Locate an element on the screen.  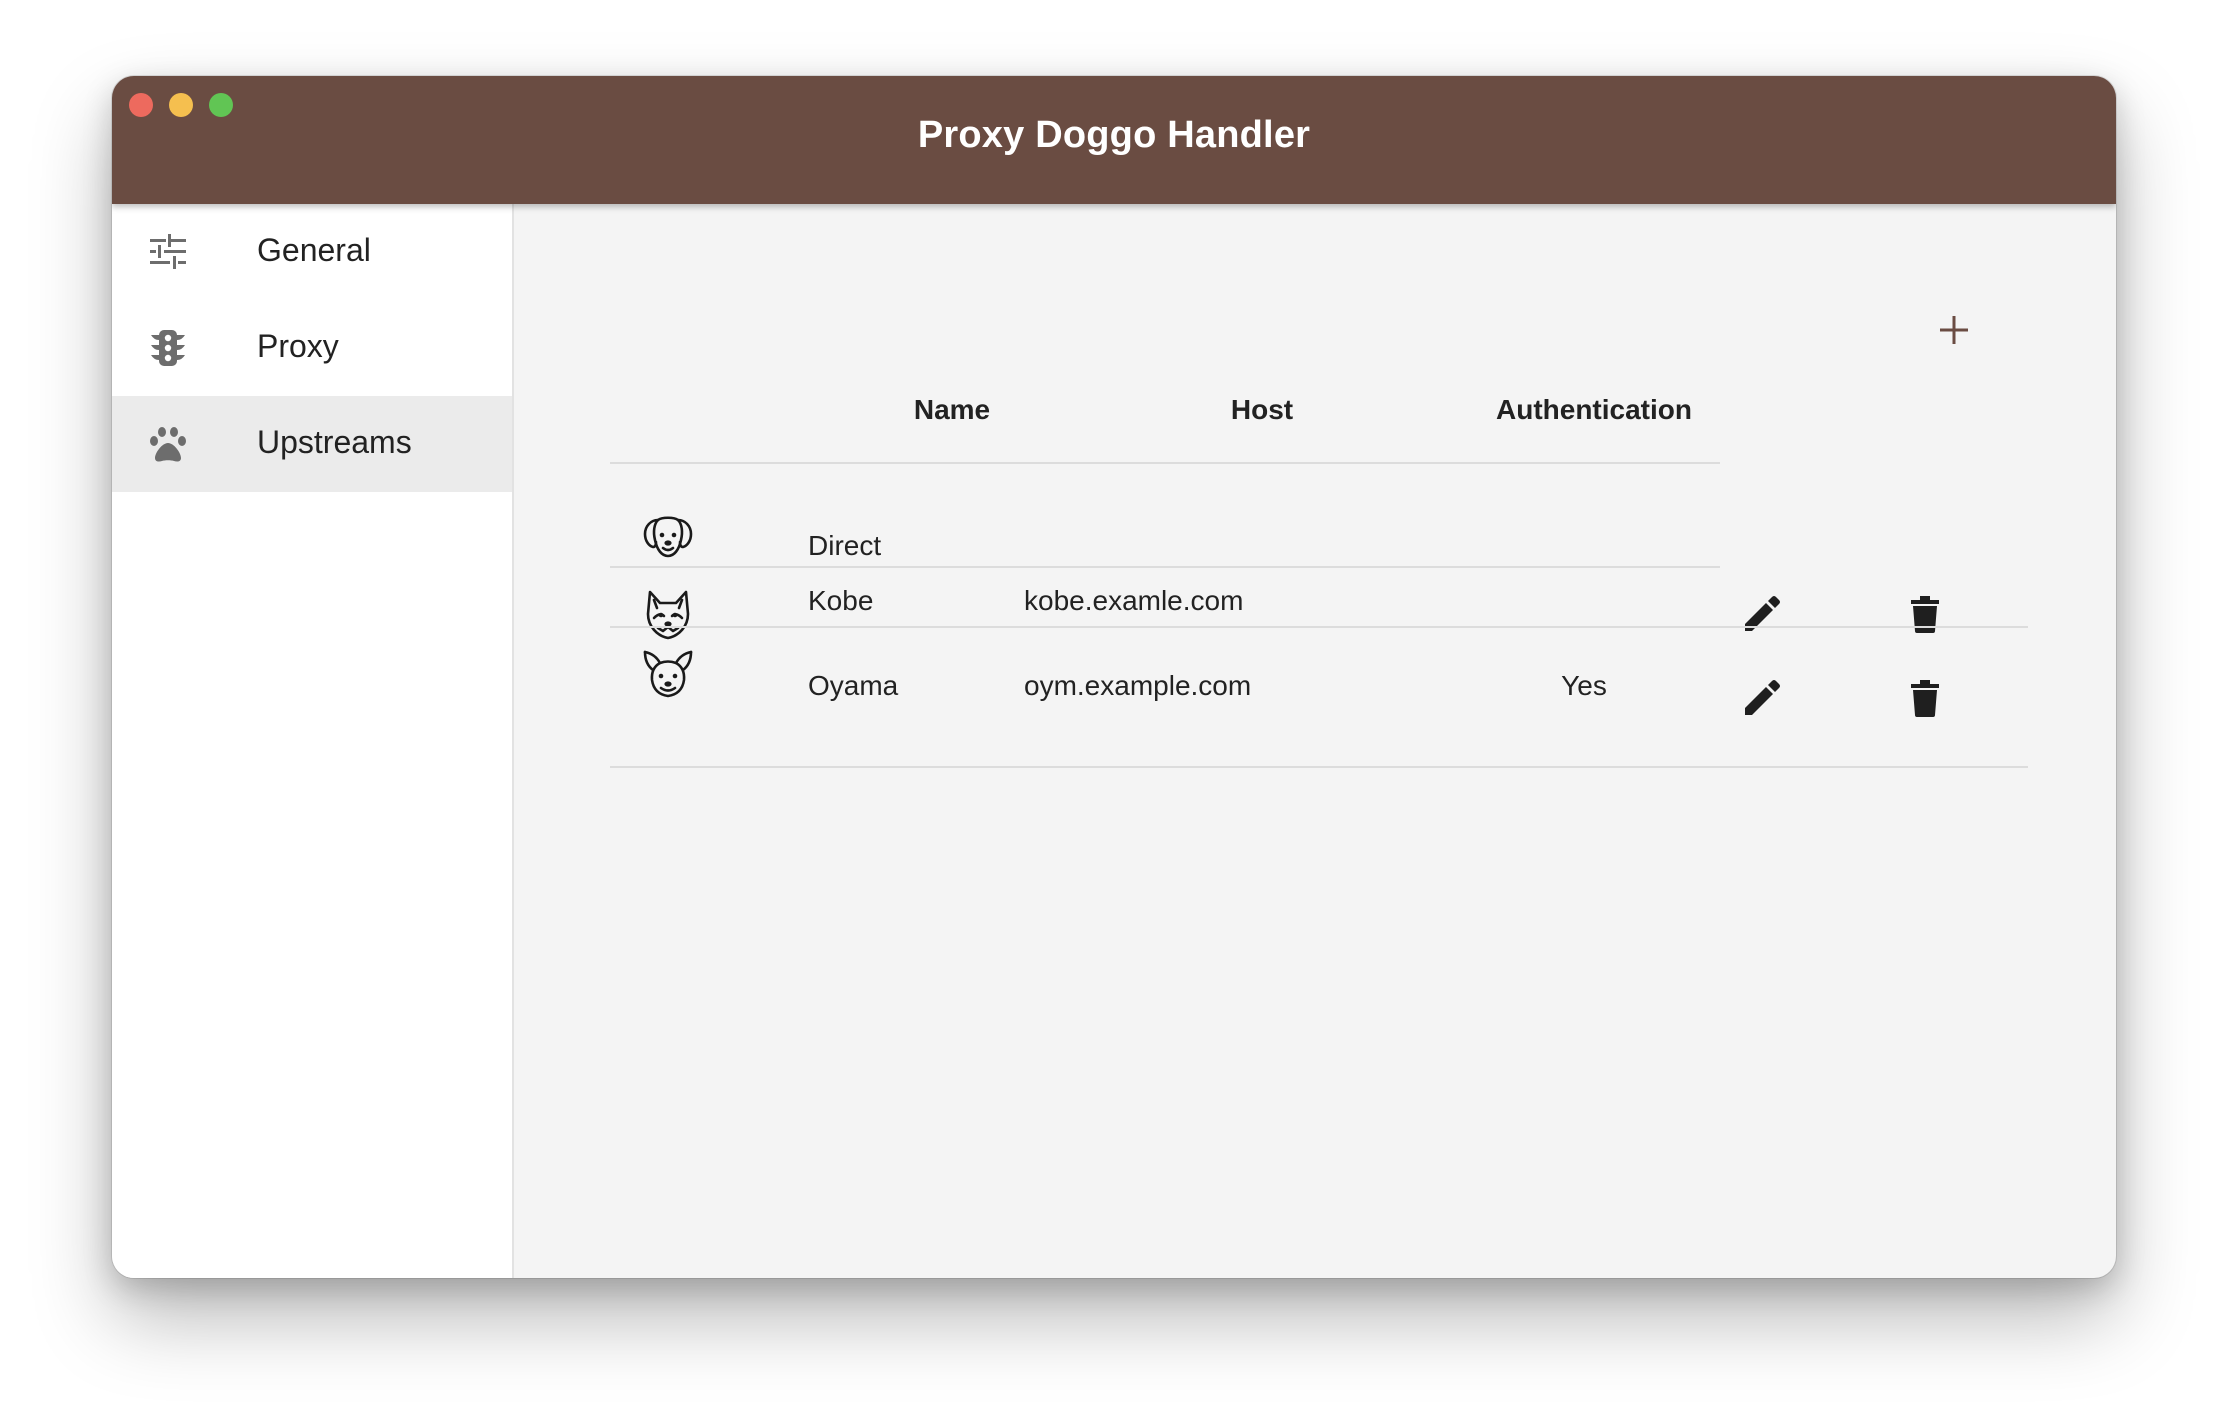
delete-oyama-button is located at coordinates (1925, 698).